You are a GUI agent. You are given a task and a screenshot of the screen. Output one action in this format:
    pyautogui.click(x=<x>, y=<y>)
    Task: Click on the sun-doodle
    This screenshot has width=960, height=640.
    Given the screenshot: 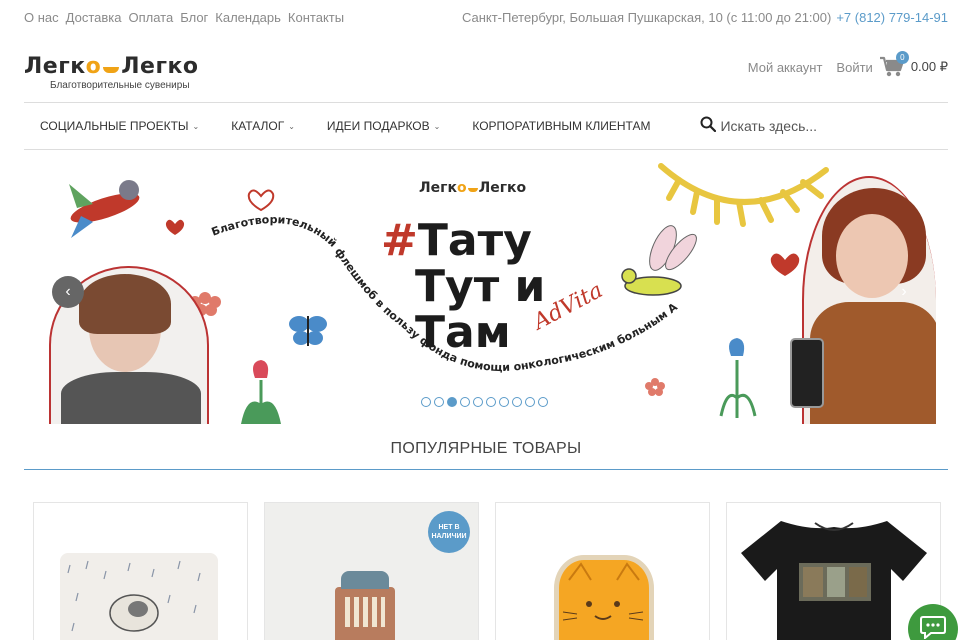 What is the action you would take?
    pyautogui.click(x=743, y=195)
    